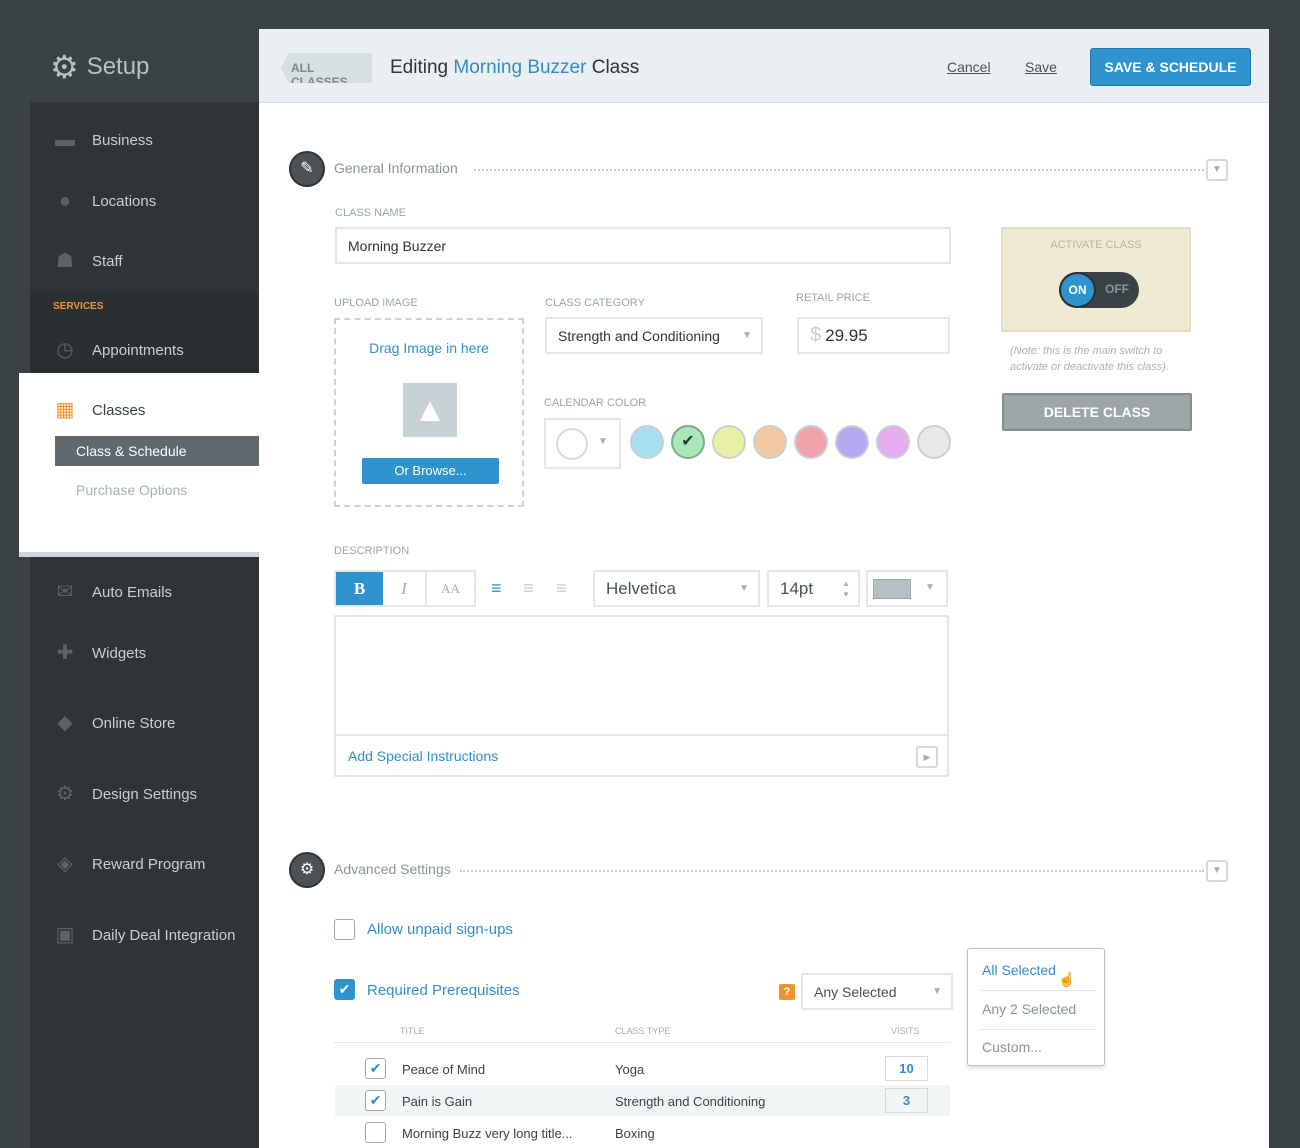 Image resolution: width=1300 pixels, height=1148 pixels. Describe the element at coordinates (969, 67) in the screenshot. I see `cancel-link: Cancel` at that location.